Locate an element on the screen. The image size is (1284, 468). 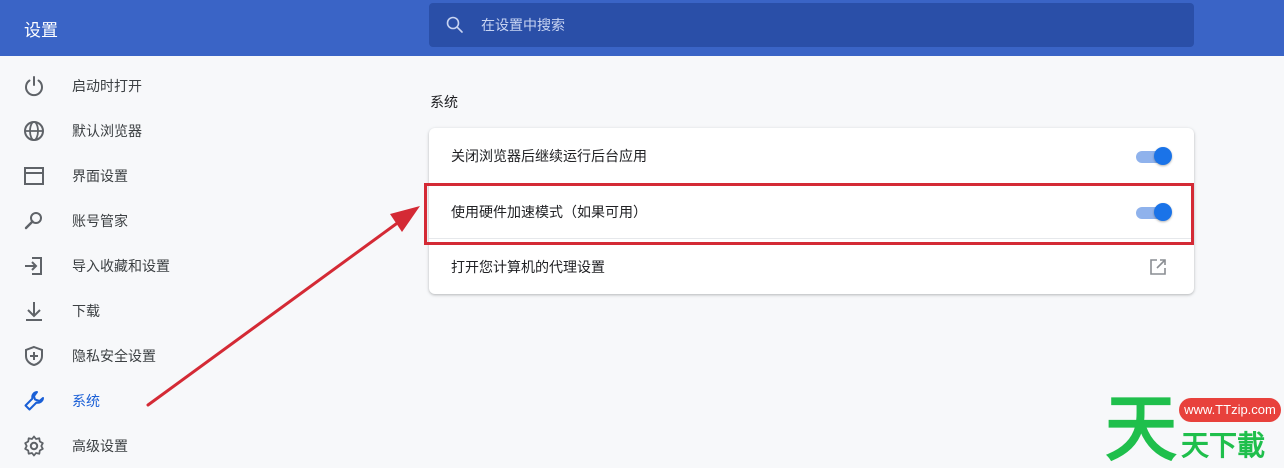
sidebar-item-label: 启动时打开 is located at coordinates (107, 87).